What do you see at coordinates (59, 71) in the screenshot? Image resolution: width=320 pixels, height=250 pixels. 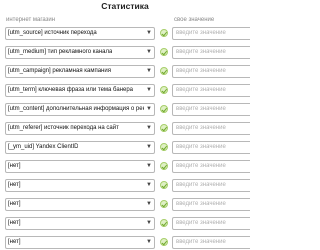 I see `select-value: [utm_campaign] рекламная кампания` at bounding box center [59, 71].